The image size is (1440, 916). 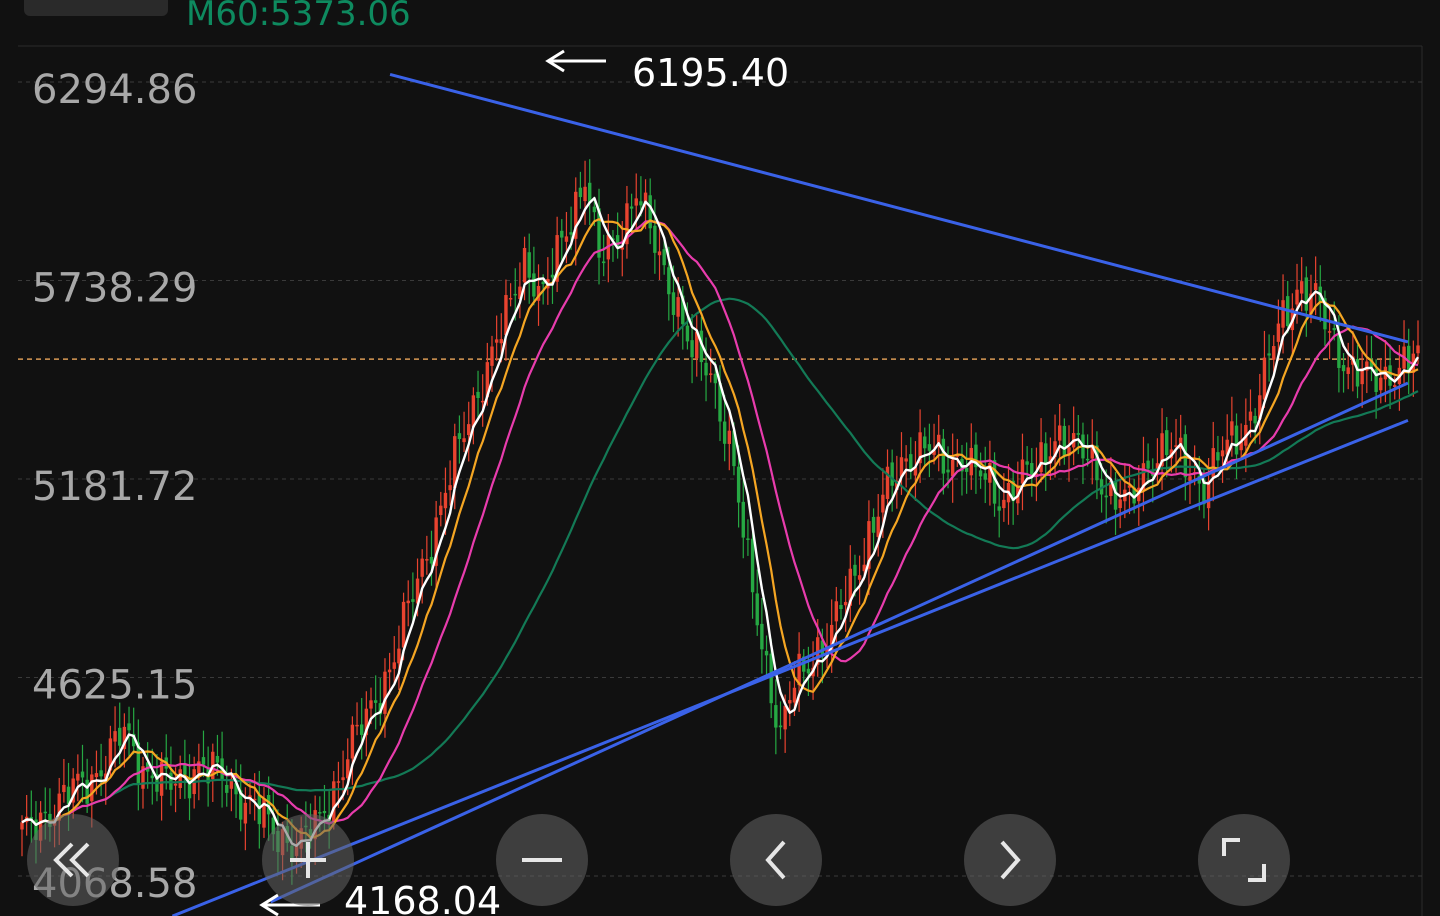 I want to click on plus-icon, so click(x=308, y=860).